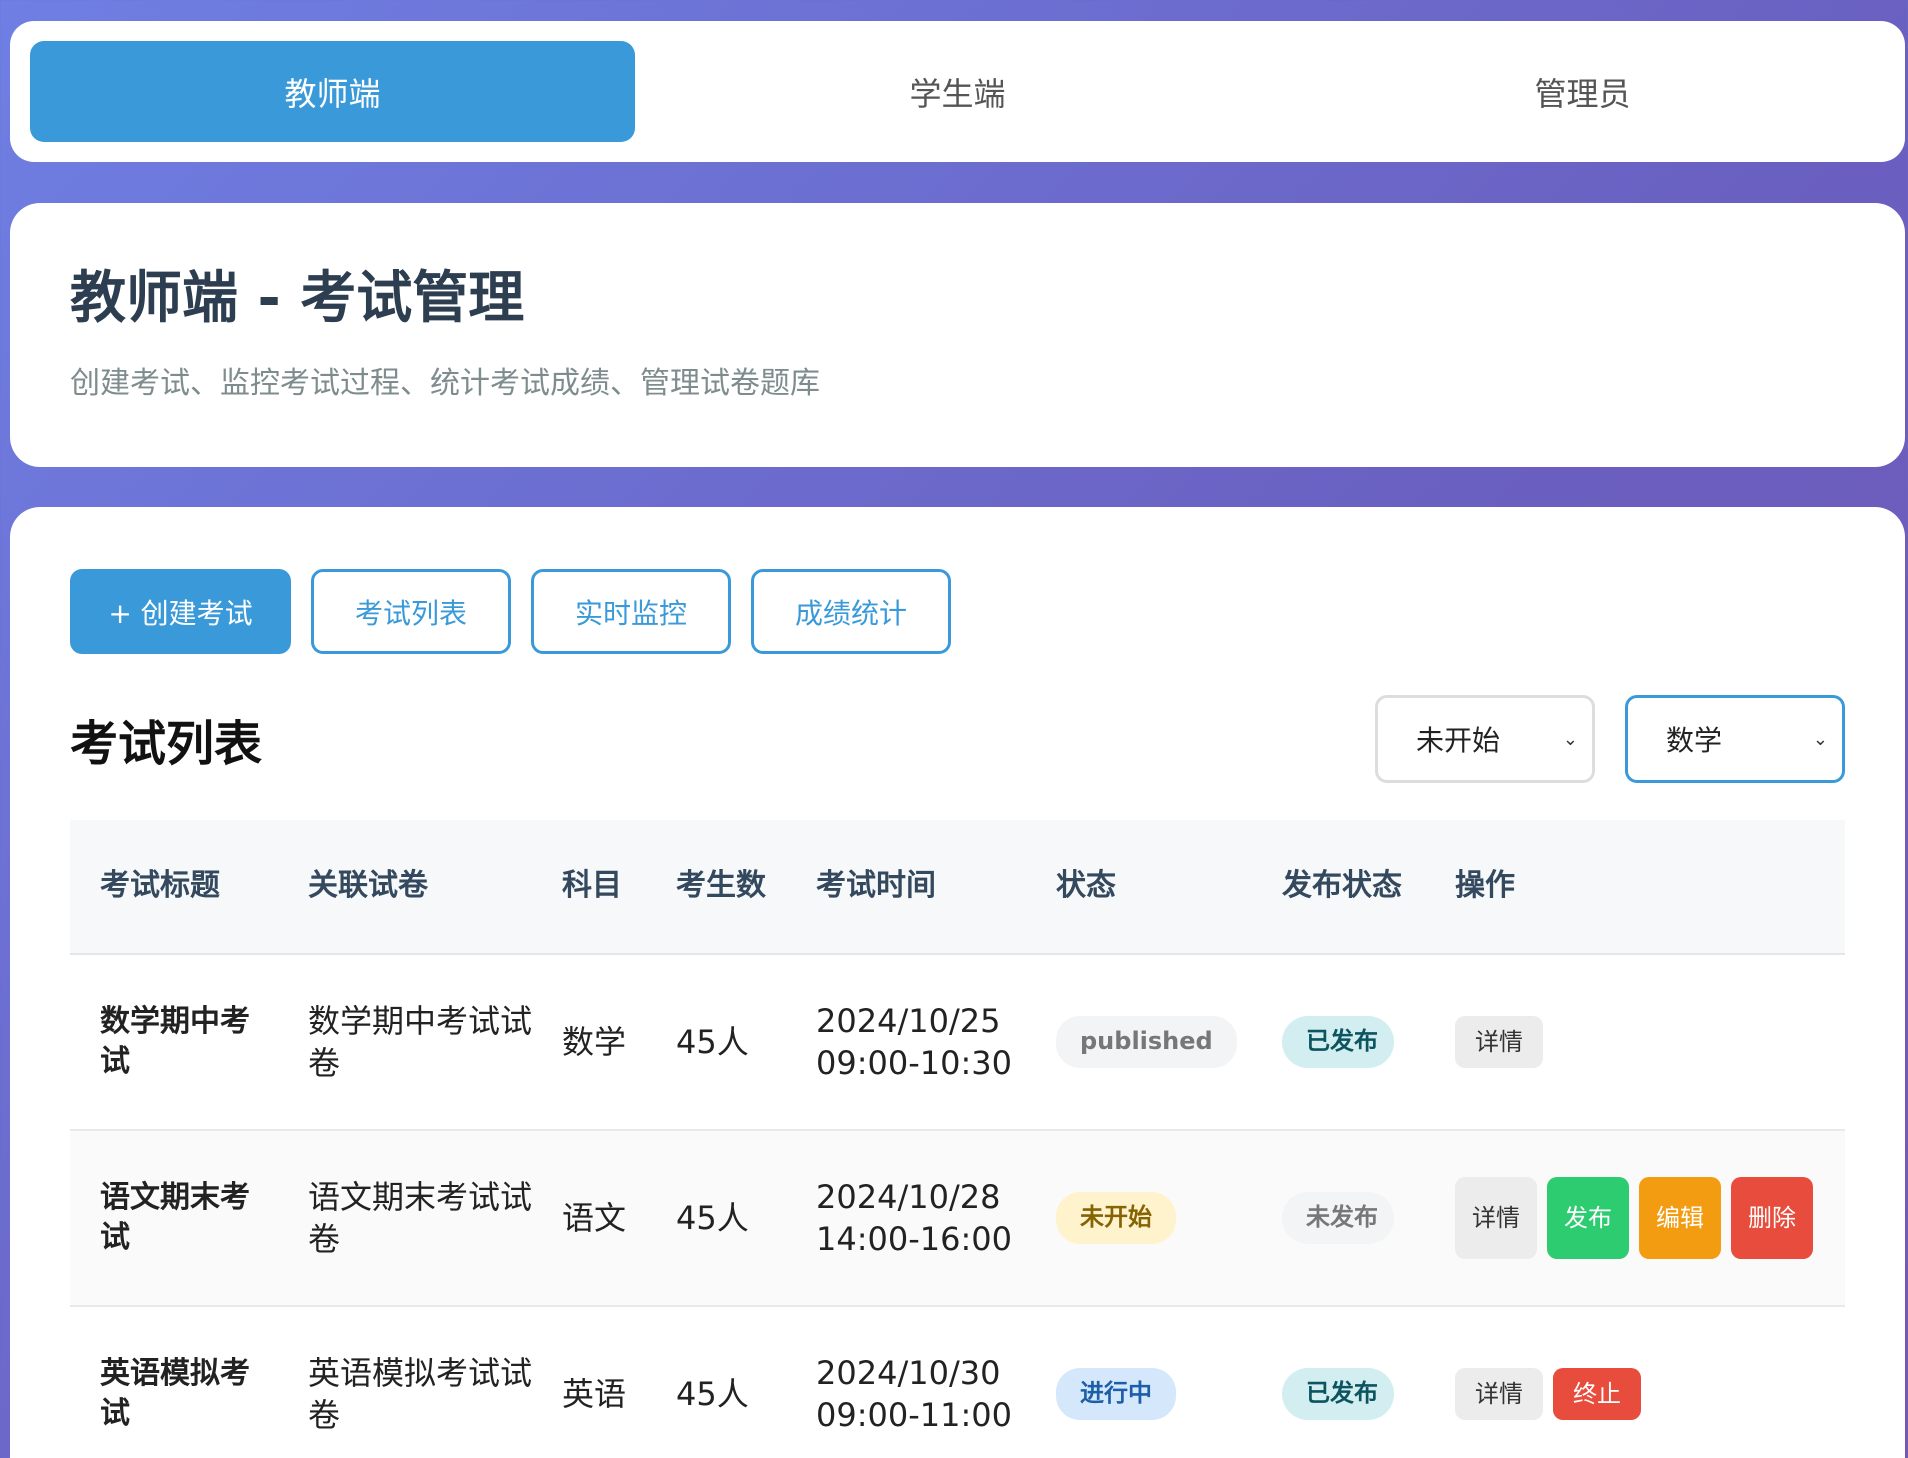 The image size is (1908, 1458). What do you see at coordinates (420, 1041) in the screenshot?
I see `exam-paper: 数学期中考试试卷` at bounding box center [420, 1041].